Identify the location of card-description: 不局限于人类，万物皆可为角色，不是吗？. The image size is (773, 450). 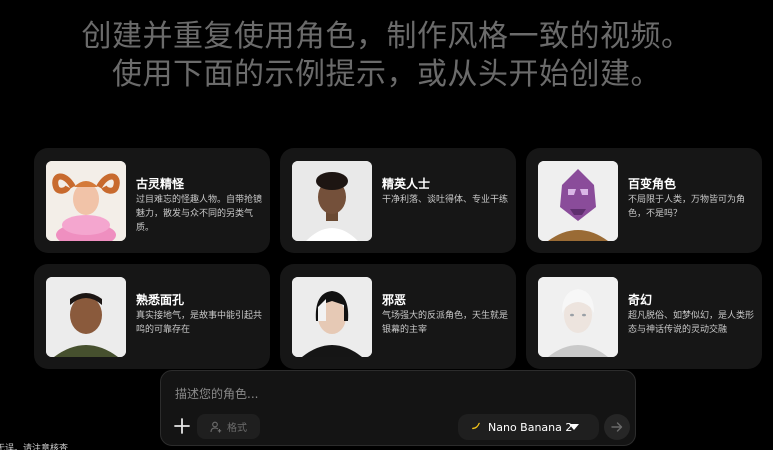
(687, 207).